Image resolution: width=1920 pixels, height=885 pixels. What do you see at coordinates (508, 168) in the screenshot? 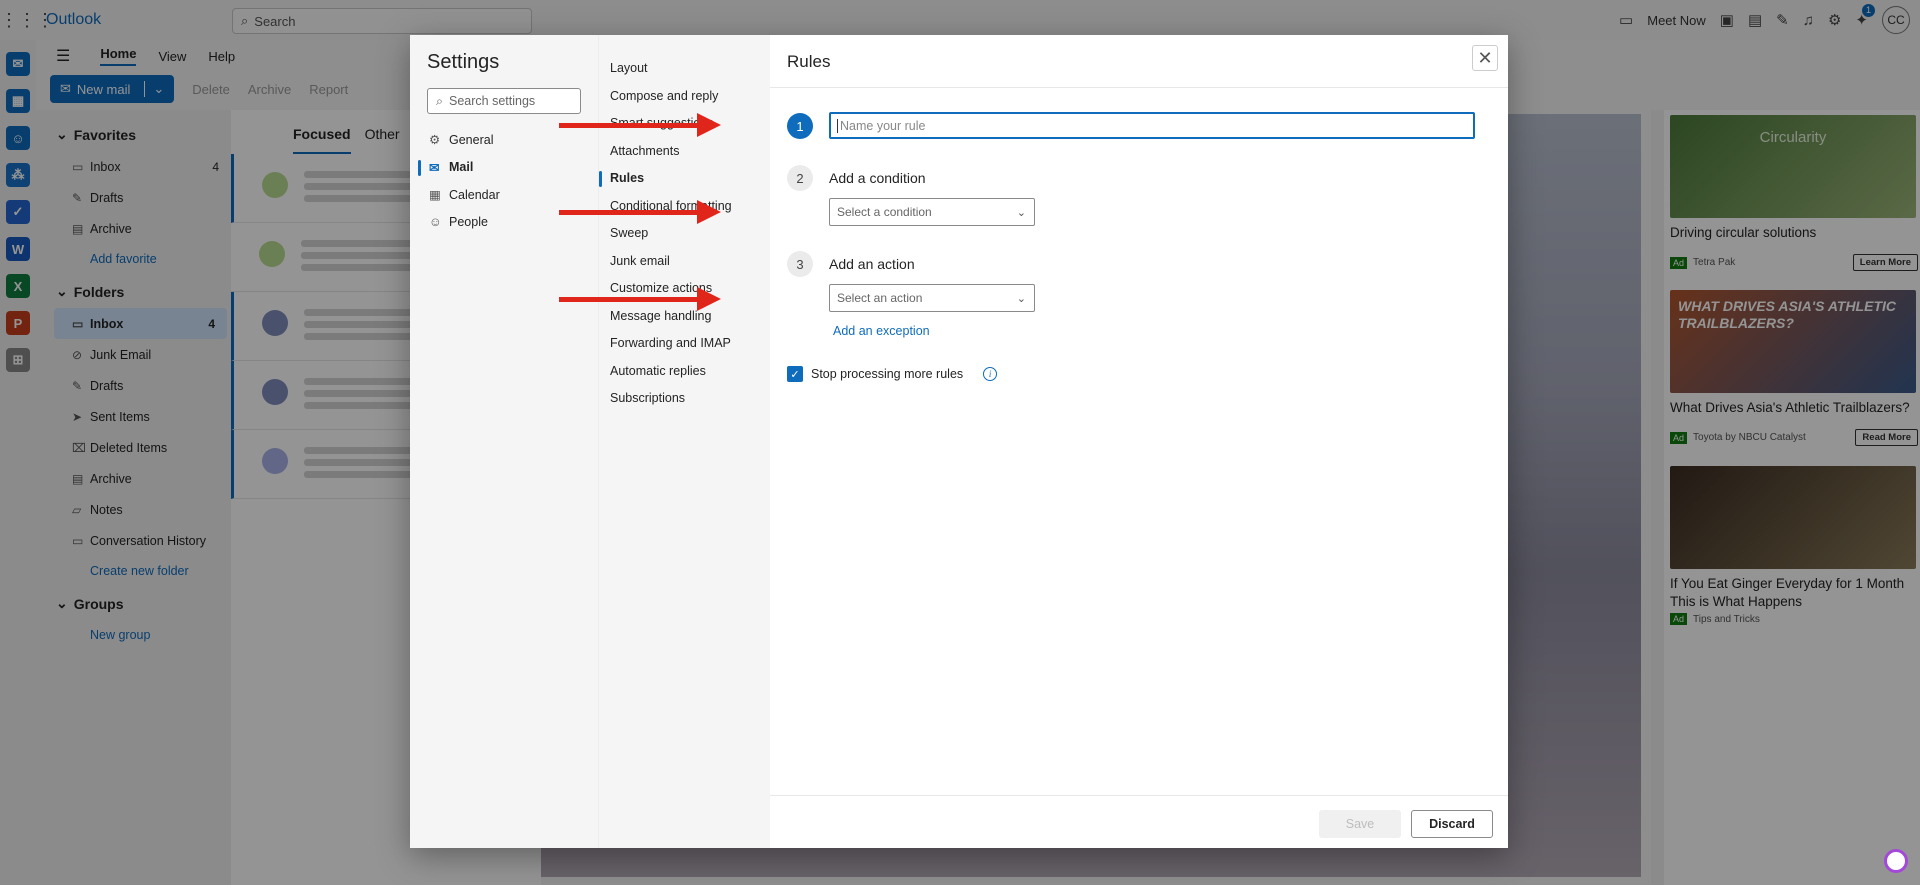
I see `settings-category-mail: ✉ Mail` at bounding box center [508, 168].